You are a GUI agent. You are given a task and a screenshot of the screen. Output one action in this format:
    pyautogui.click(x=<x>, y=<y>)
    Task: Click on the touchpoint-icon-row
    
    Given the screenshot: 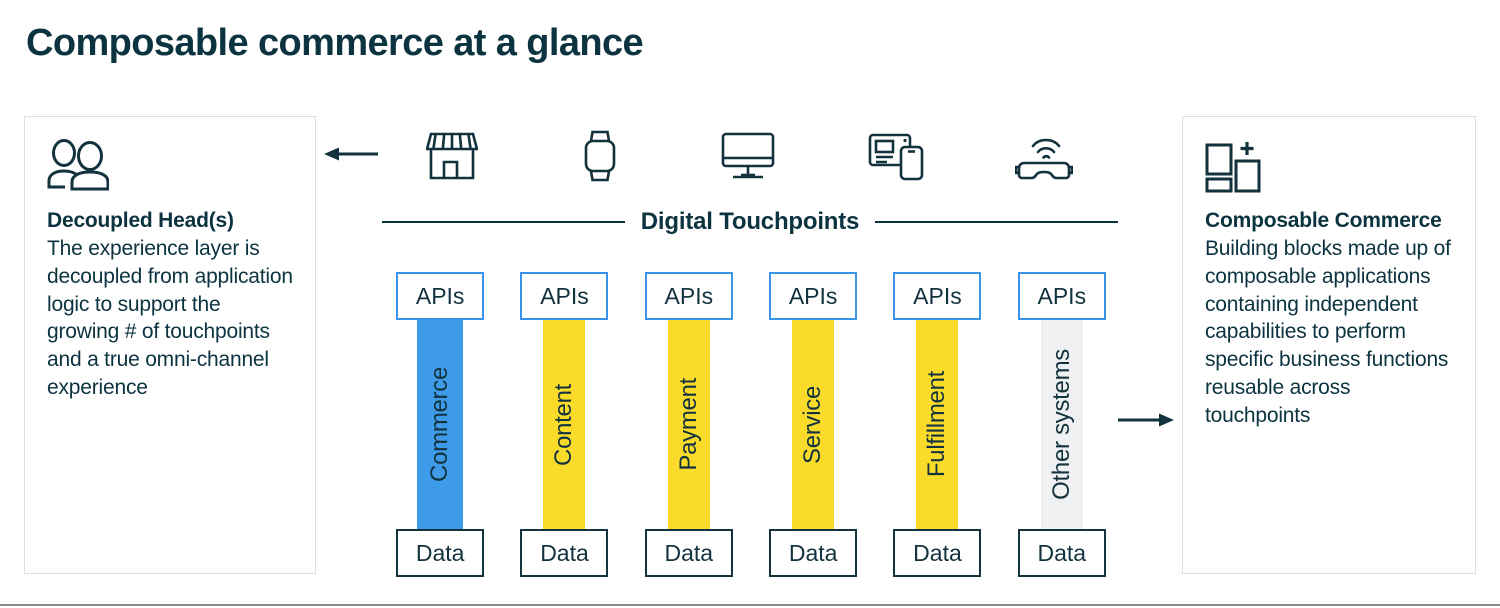 What is the action you would take?
    pyautogui.click(x=748, y=158)
    